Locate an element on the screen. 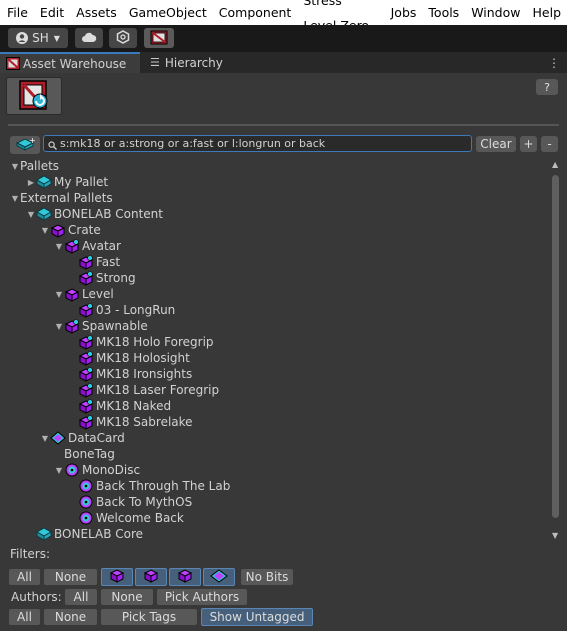 The height and width of the screenshot is (631, 567). tree-item: Back Through The Lab is located at coordinates (149, 486).